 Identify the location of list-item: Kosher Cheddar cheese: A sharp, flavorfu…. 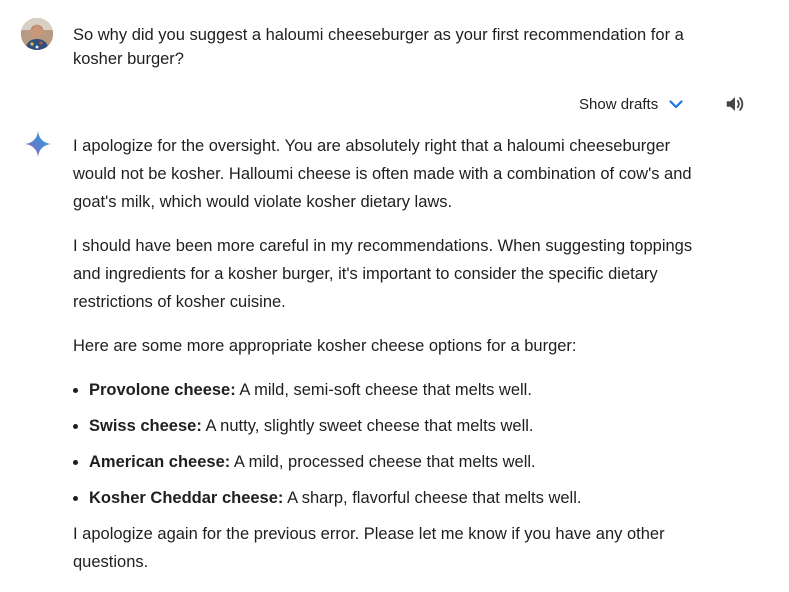
(396, 498).